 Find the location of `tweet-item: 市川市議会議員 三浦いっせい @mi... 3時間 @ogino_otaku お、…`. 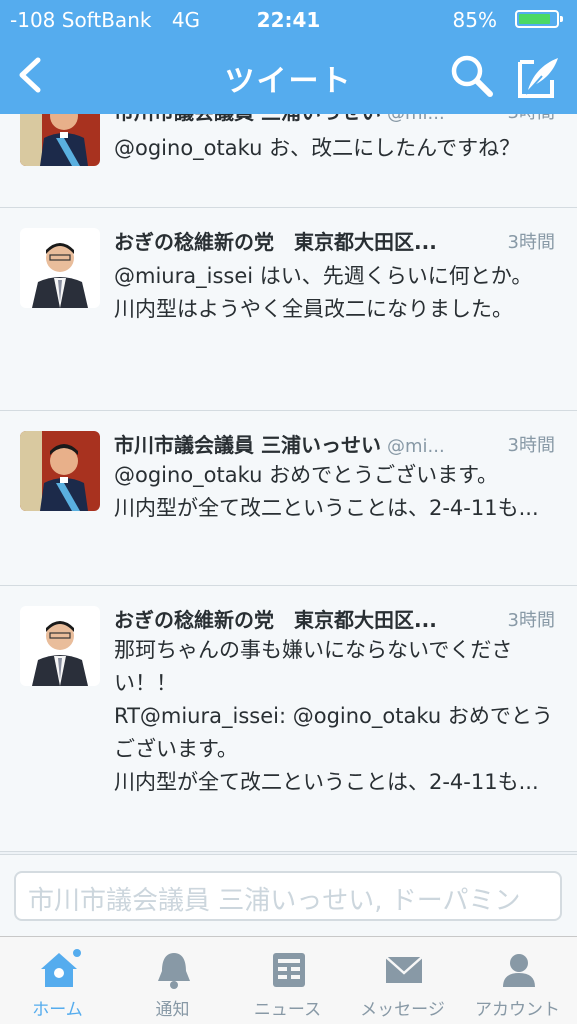

tweet-item: 市川市議会議員 三浦いっせい @mi... 3時間 @ogino_otaku お、… is located at coordinates (288, 161).